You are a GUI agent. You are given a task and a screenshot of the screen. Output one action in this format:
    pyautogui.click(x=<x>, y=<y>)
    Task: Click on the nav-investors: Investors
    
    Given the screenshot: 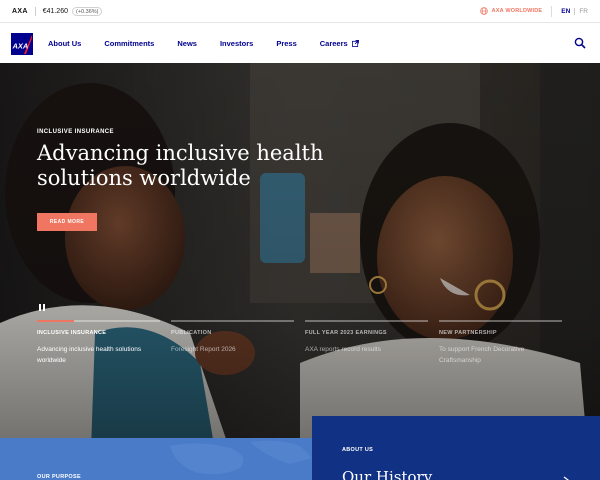 What is the action you would take?
    pyautogui.click(x=236, y=43)
    